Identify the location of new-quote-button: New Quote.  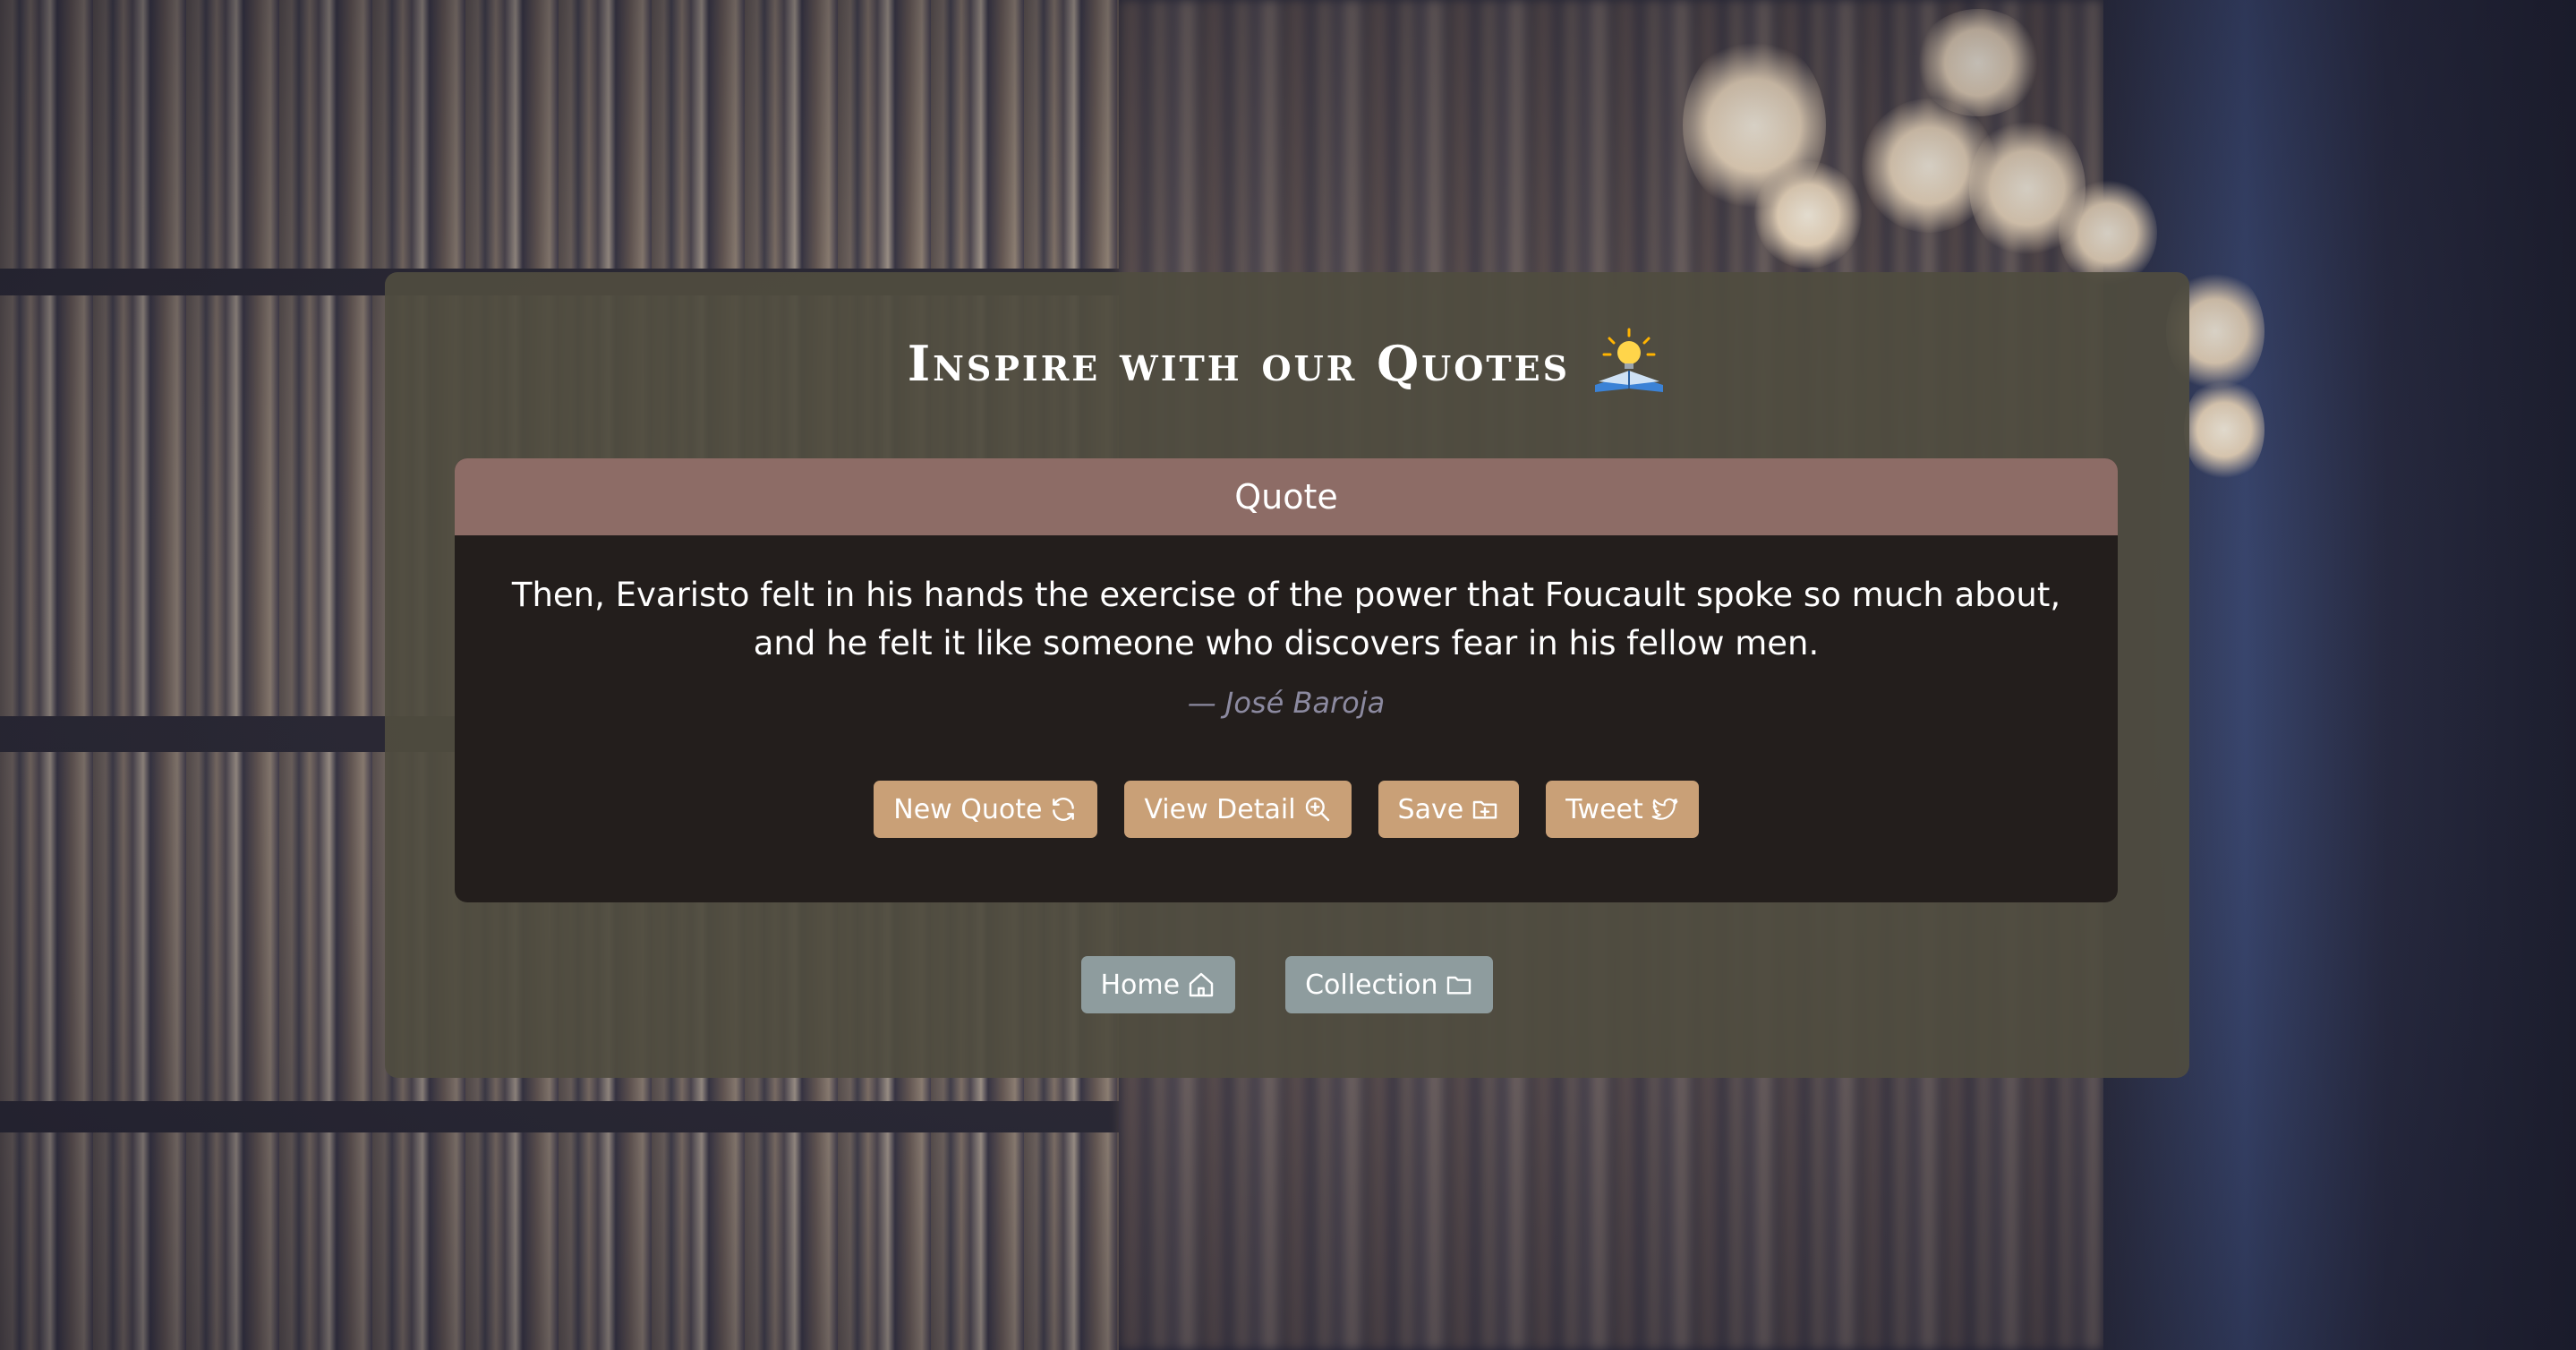
(986, 810).